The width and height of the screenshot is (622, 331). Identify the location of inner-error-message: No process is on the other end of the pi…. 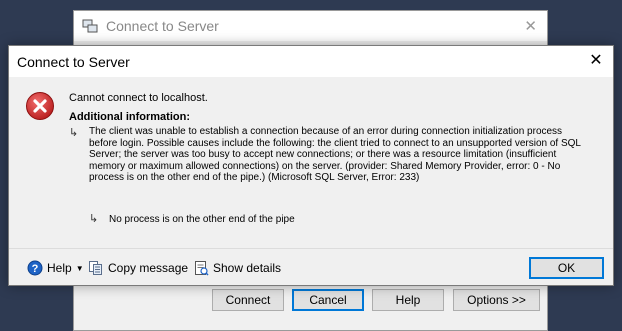
(202, 219).